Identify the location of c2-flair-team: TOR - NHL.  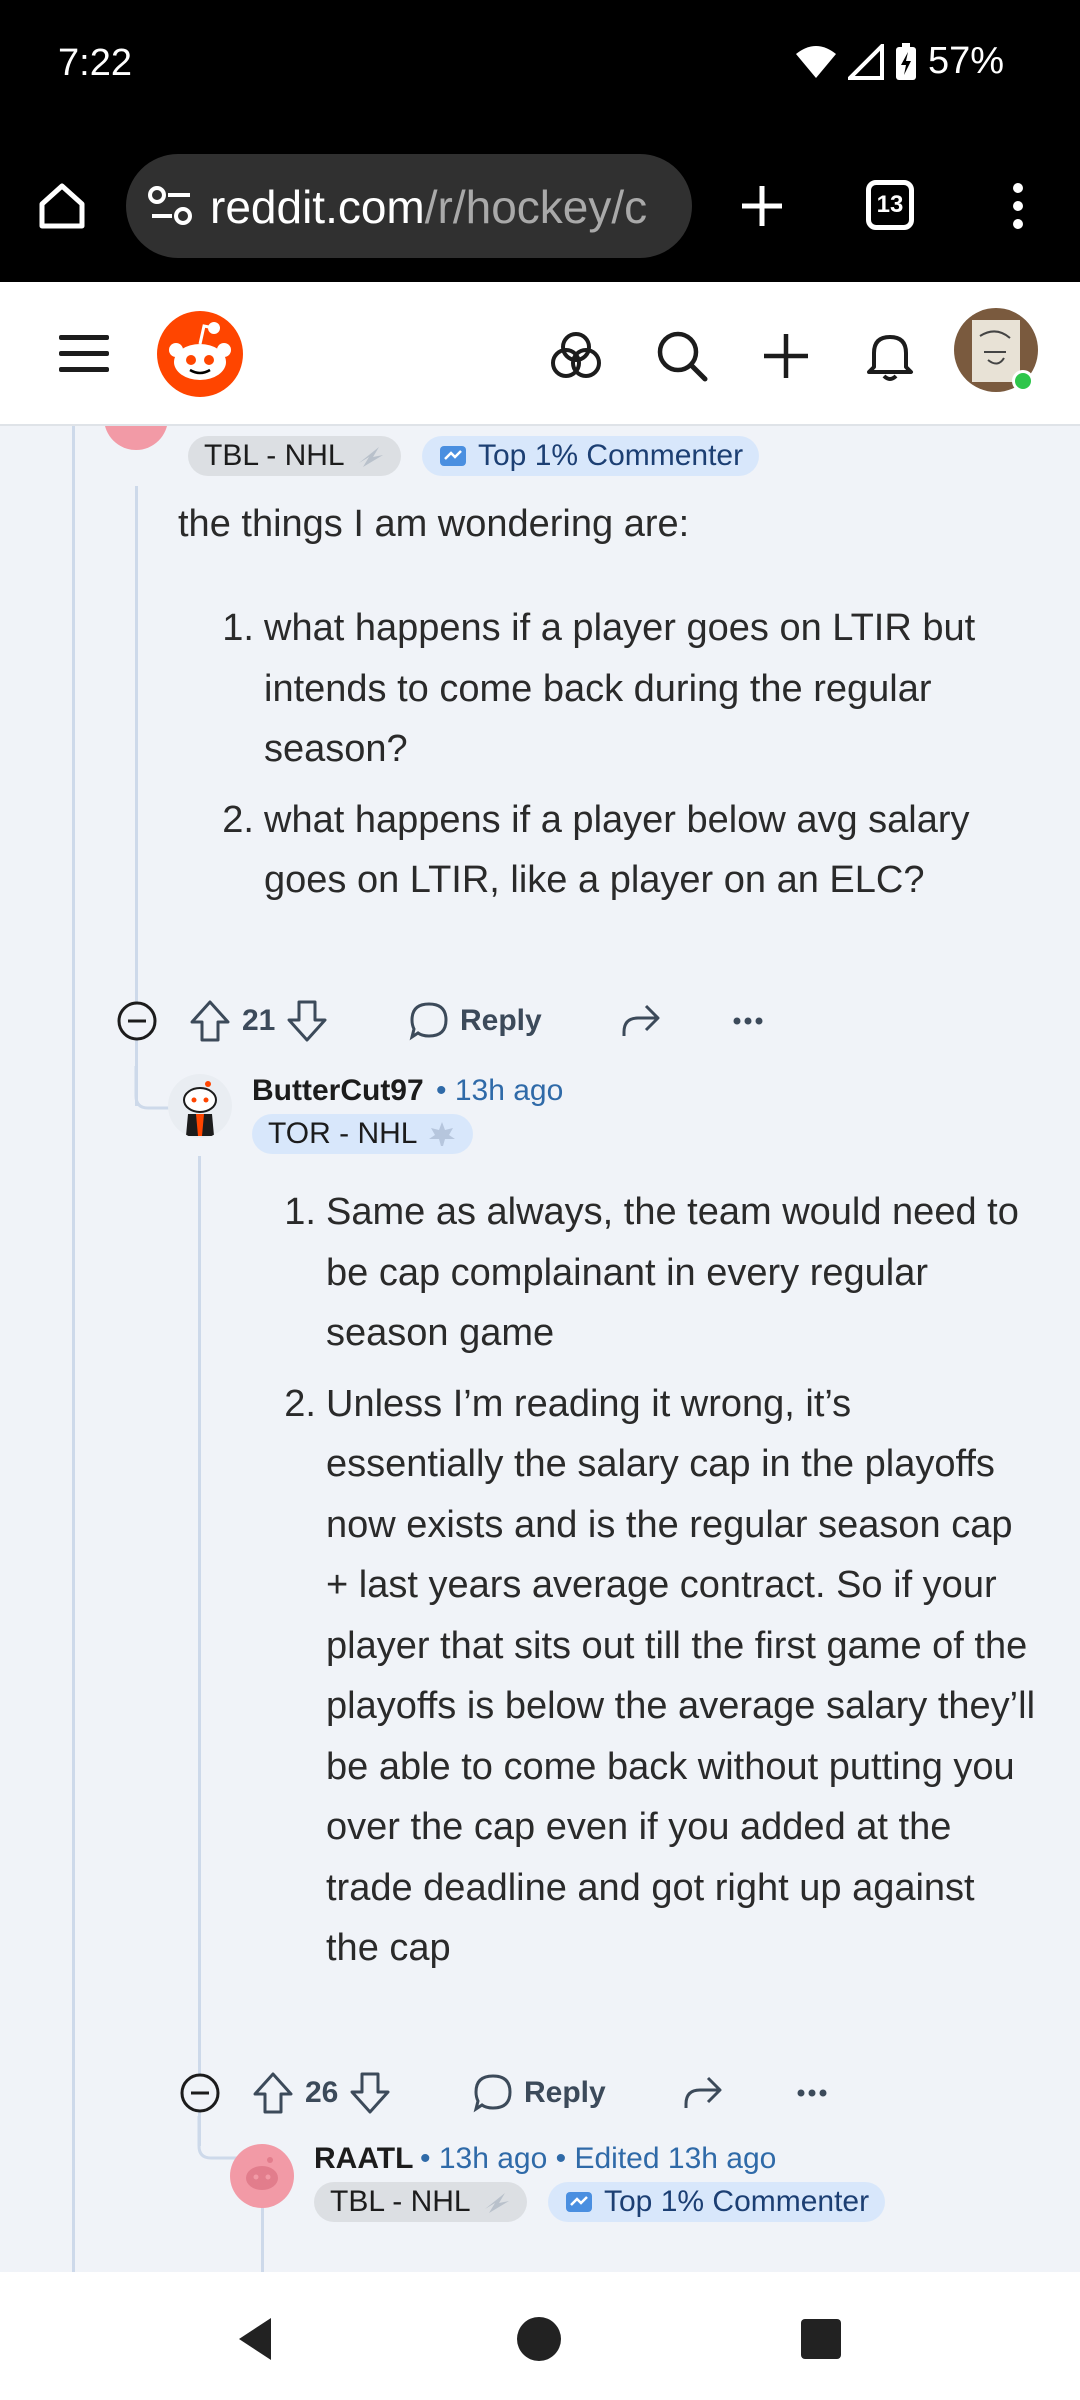
(363, 1134).